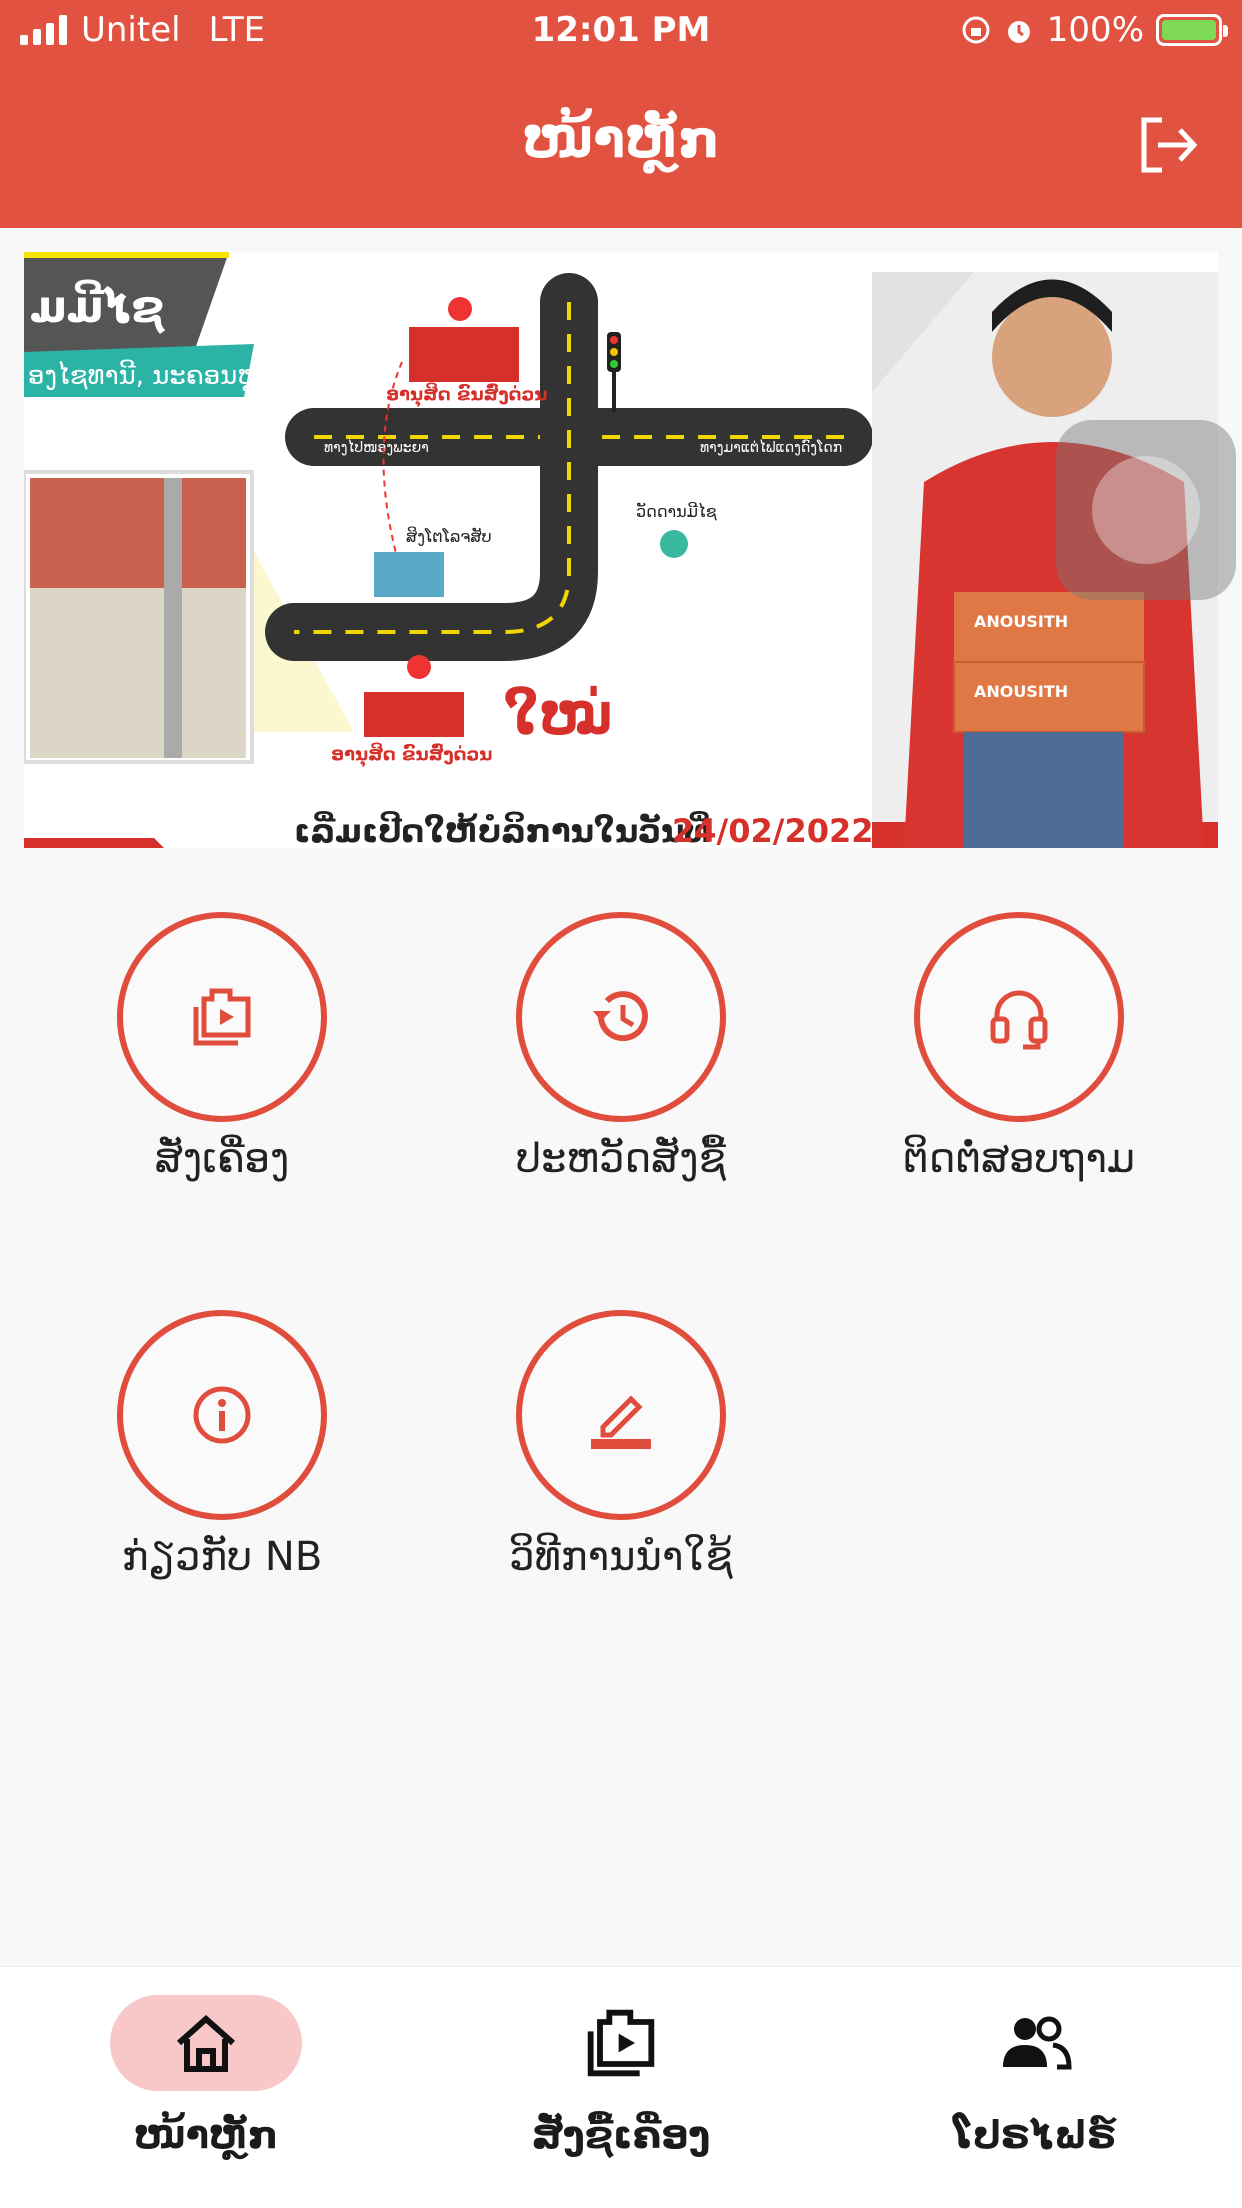 This screenshot has width=1242, height=2208. What do you see at coordinates (773, 830) in the screenshot?
I see `banner-open-date: 24/02/2022` at bounding box center [773, 830].